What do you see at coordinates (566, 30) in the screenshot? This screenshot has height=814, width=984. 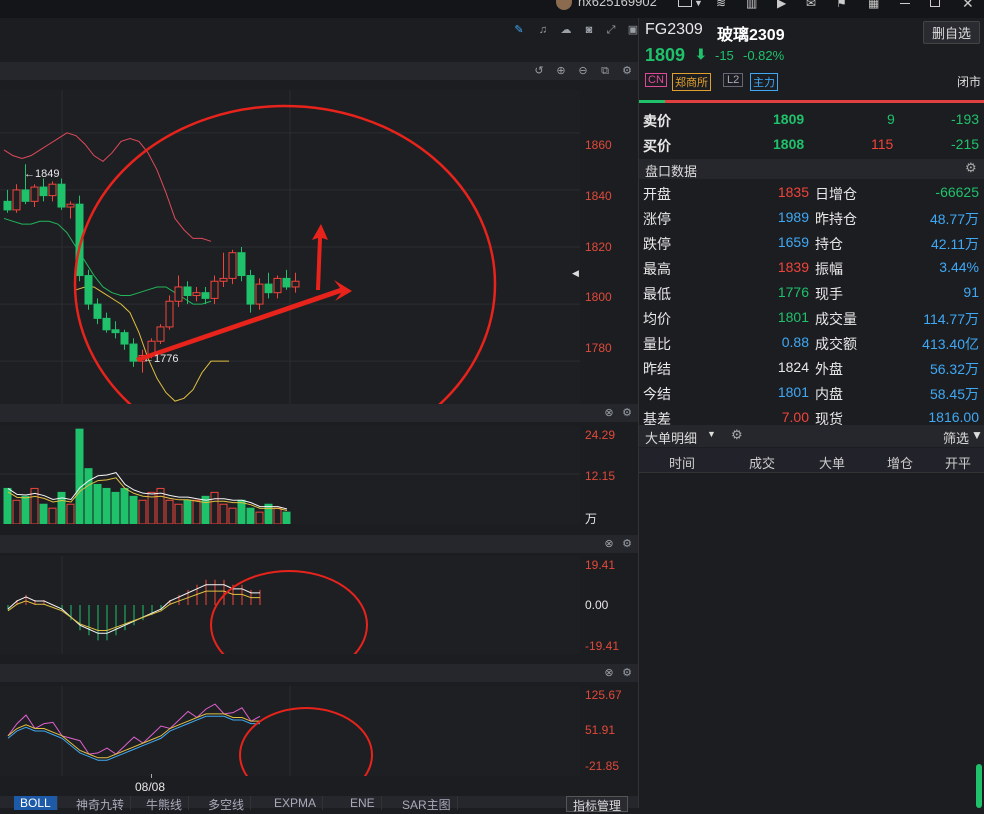 I see `cloud-icon: ☁` at bounding box center [566, 30].